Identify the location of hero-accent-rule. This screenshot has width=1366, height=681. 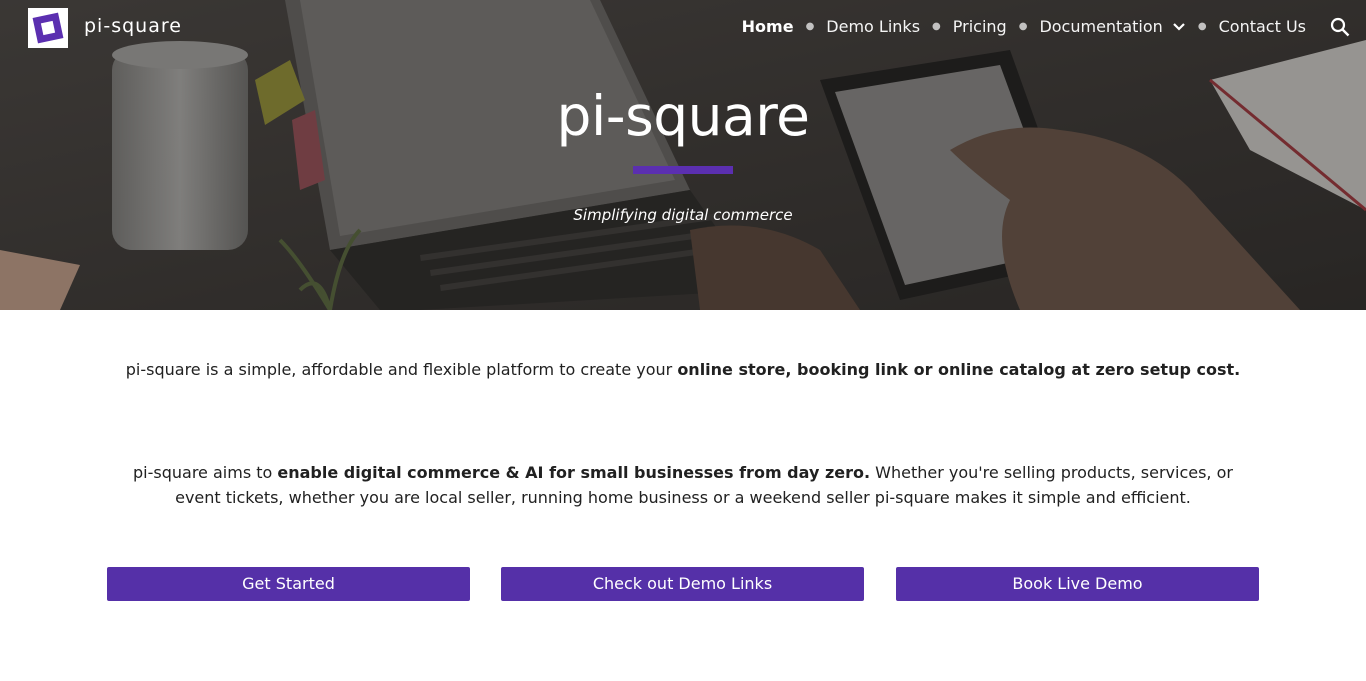
(683, 170).